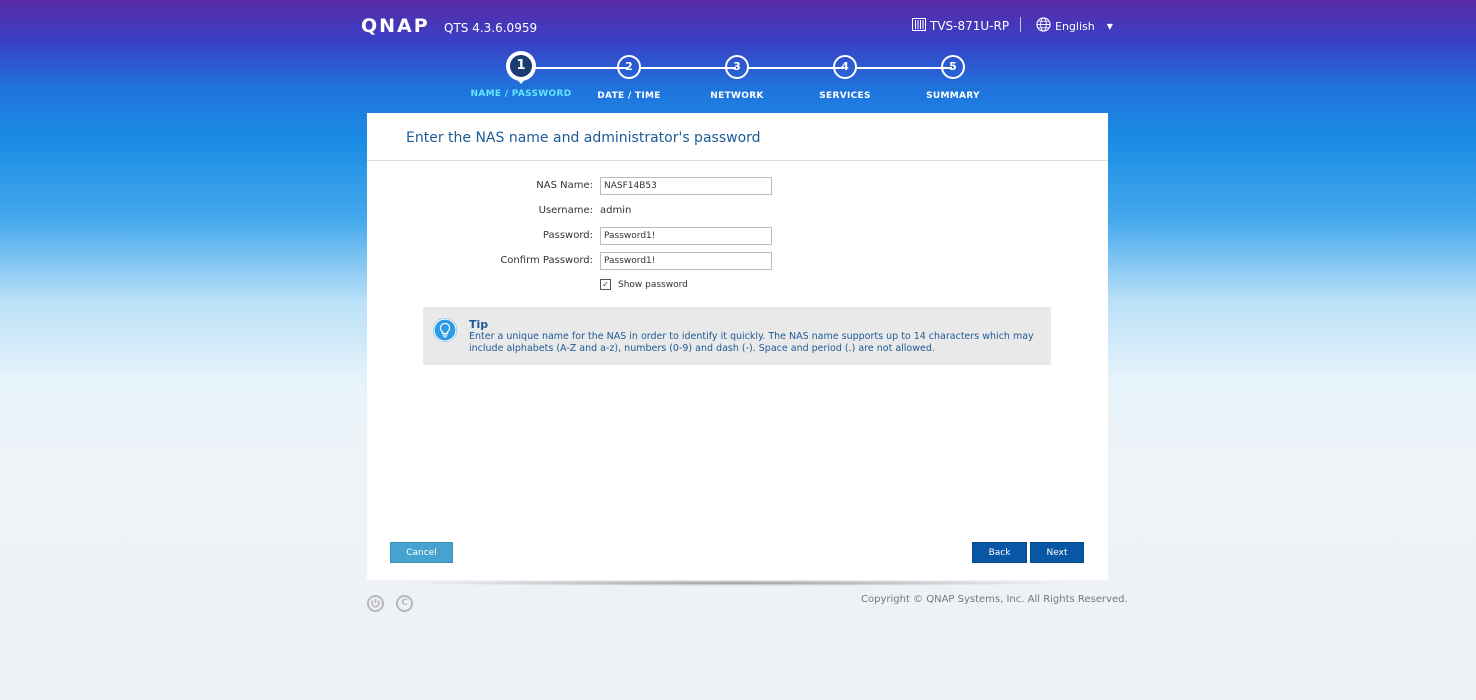 The height and width of the screenshot is (700, 1476). I want to click on header-divider, so click(1020, 24).